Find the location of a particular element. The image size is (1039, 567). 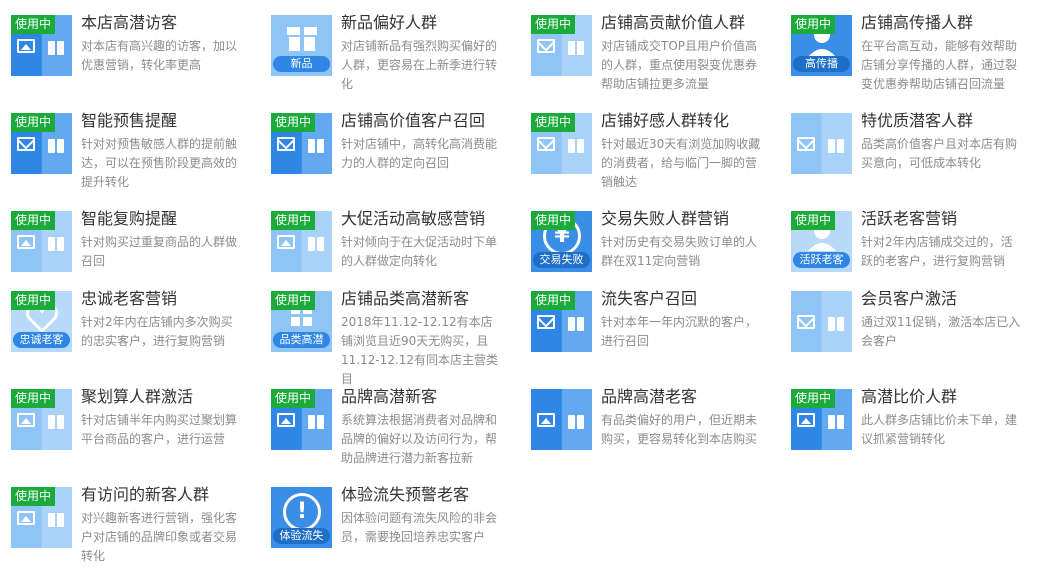

warning-icon: ! 体验流失 is located at coordinates (301, 517).